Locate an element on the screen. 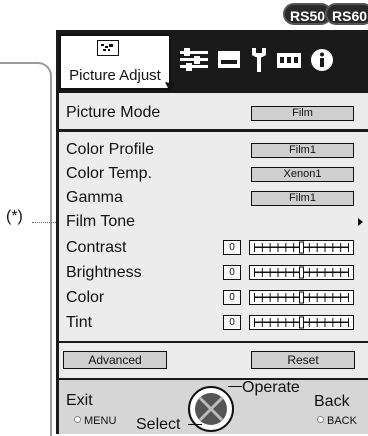 This screenshot has width=368, height=436. color-profile-label: Color Profile is located at coordinates (110, 149).